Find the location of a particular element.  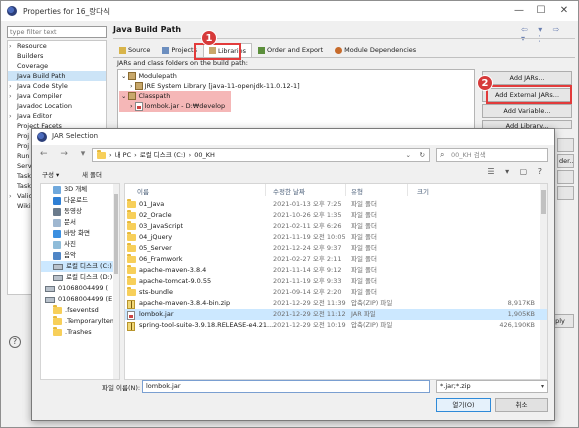

view-options-buttons: ☰ ▾ ▢ ? is located at coordinates (516, 171).